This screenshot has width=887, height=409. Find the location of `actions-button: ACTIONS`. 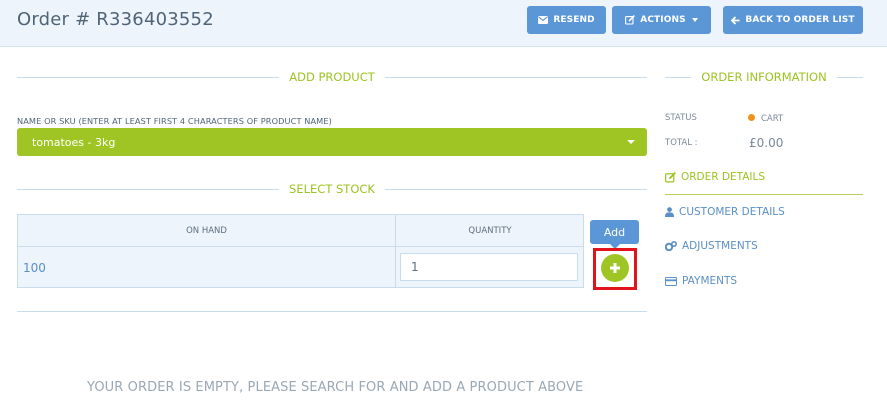

actions-button: ACTIONS is located at coordinates (661, 20).